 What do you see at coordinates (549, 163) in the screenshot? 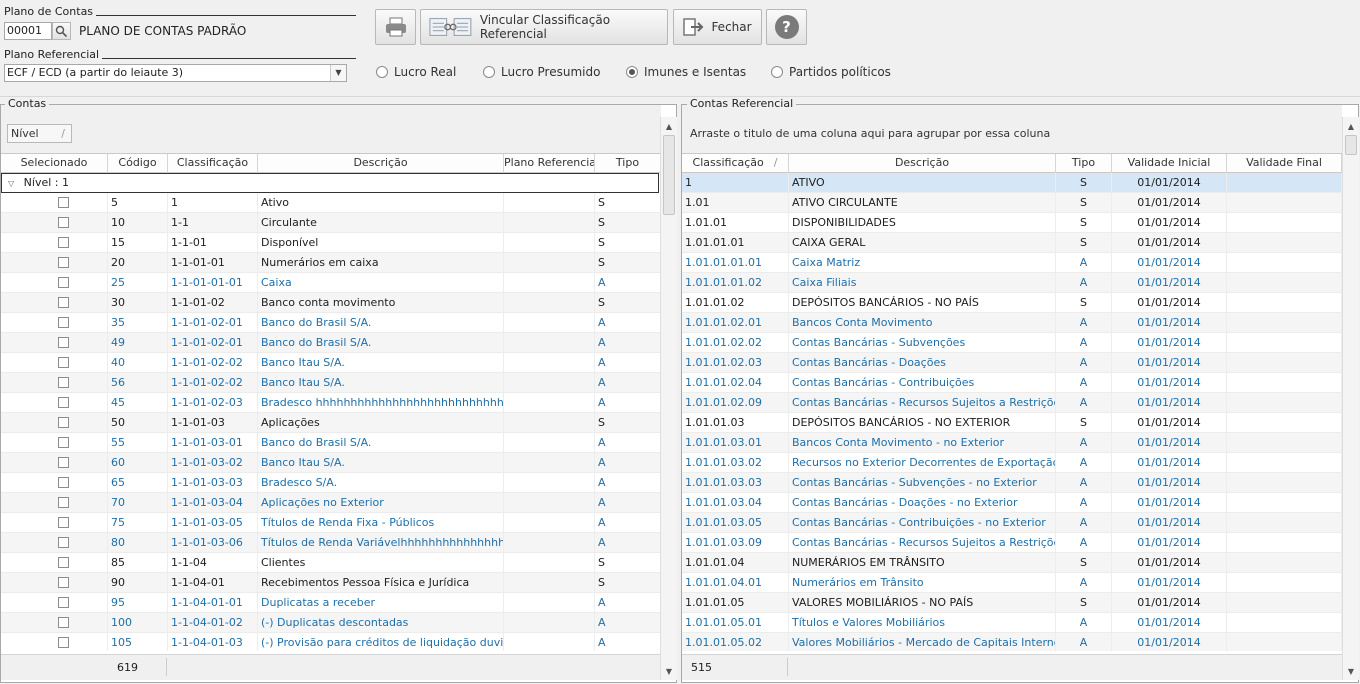
I see `col-plano-referencial: Plano Referencia` at bounding box center [549, 163].